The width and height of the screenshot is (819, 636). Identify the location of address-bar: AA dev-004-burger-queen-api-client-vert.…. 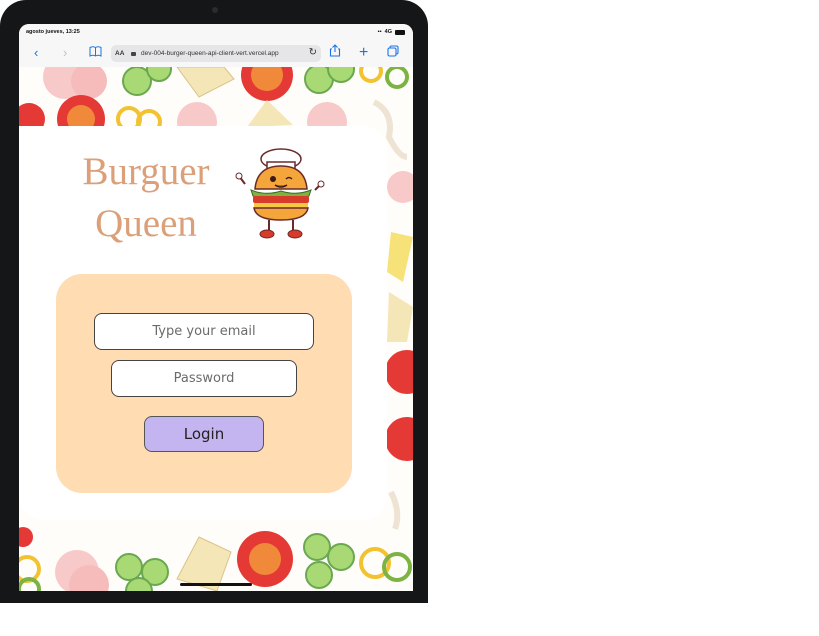
(216, 53).